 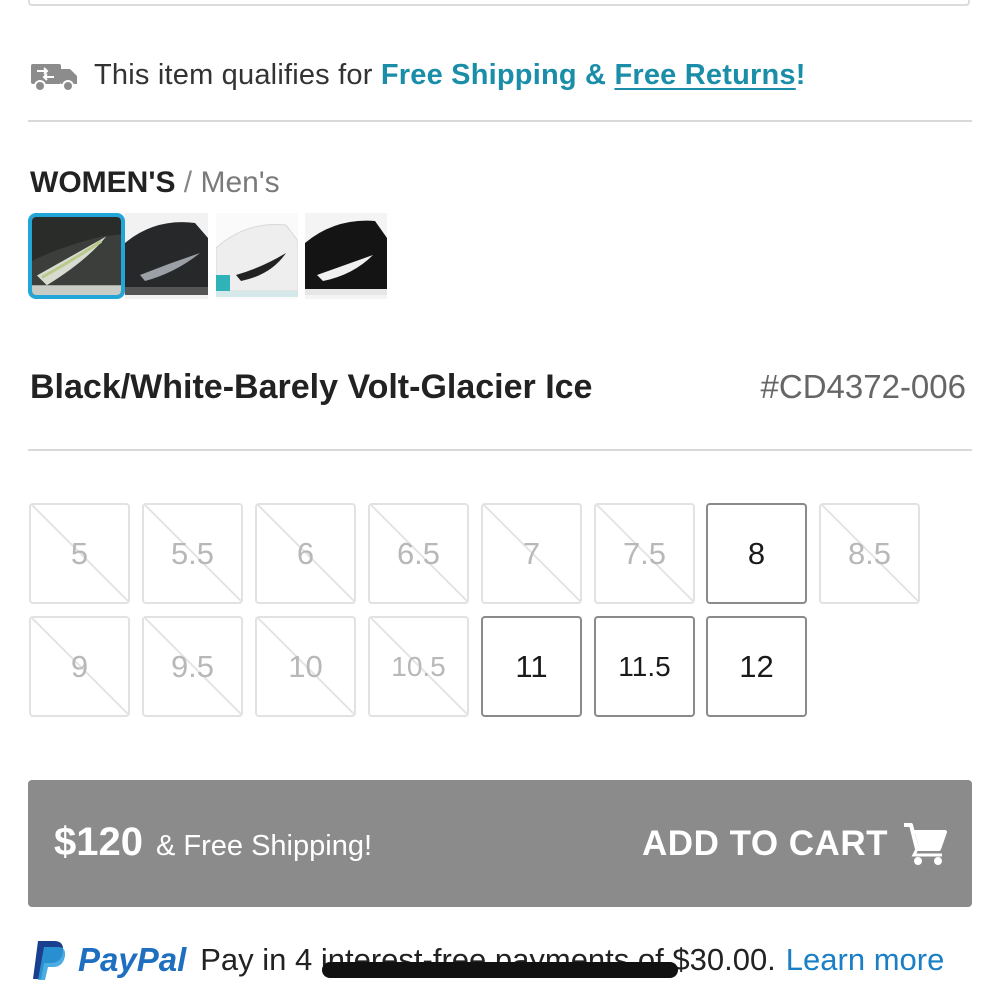 What do you see at coordinates (55, 75) in the screenshot?
I see `truck-arrows-icon` at bounding box center [55, 75].